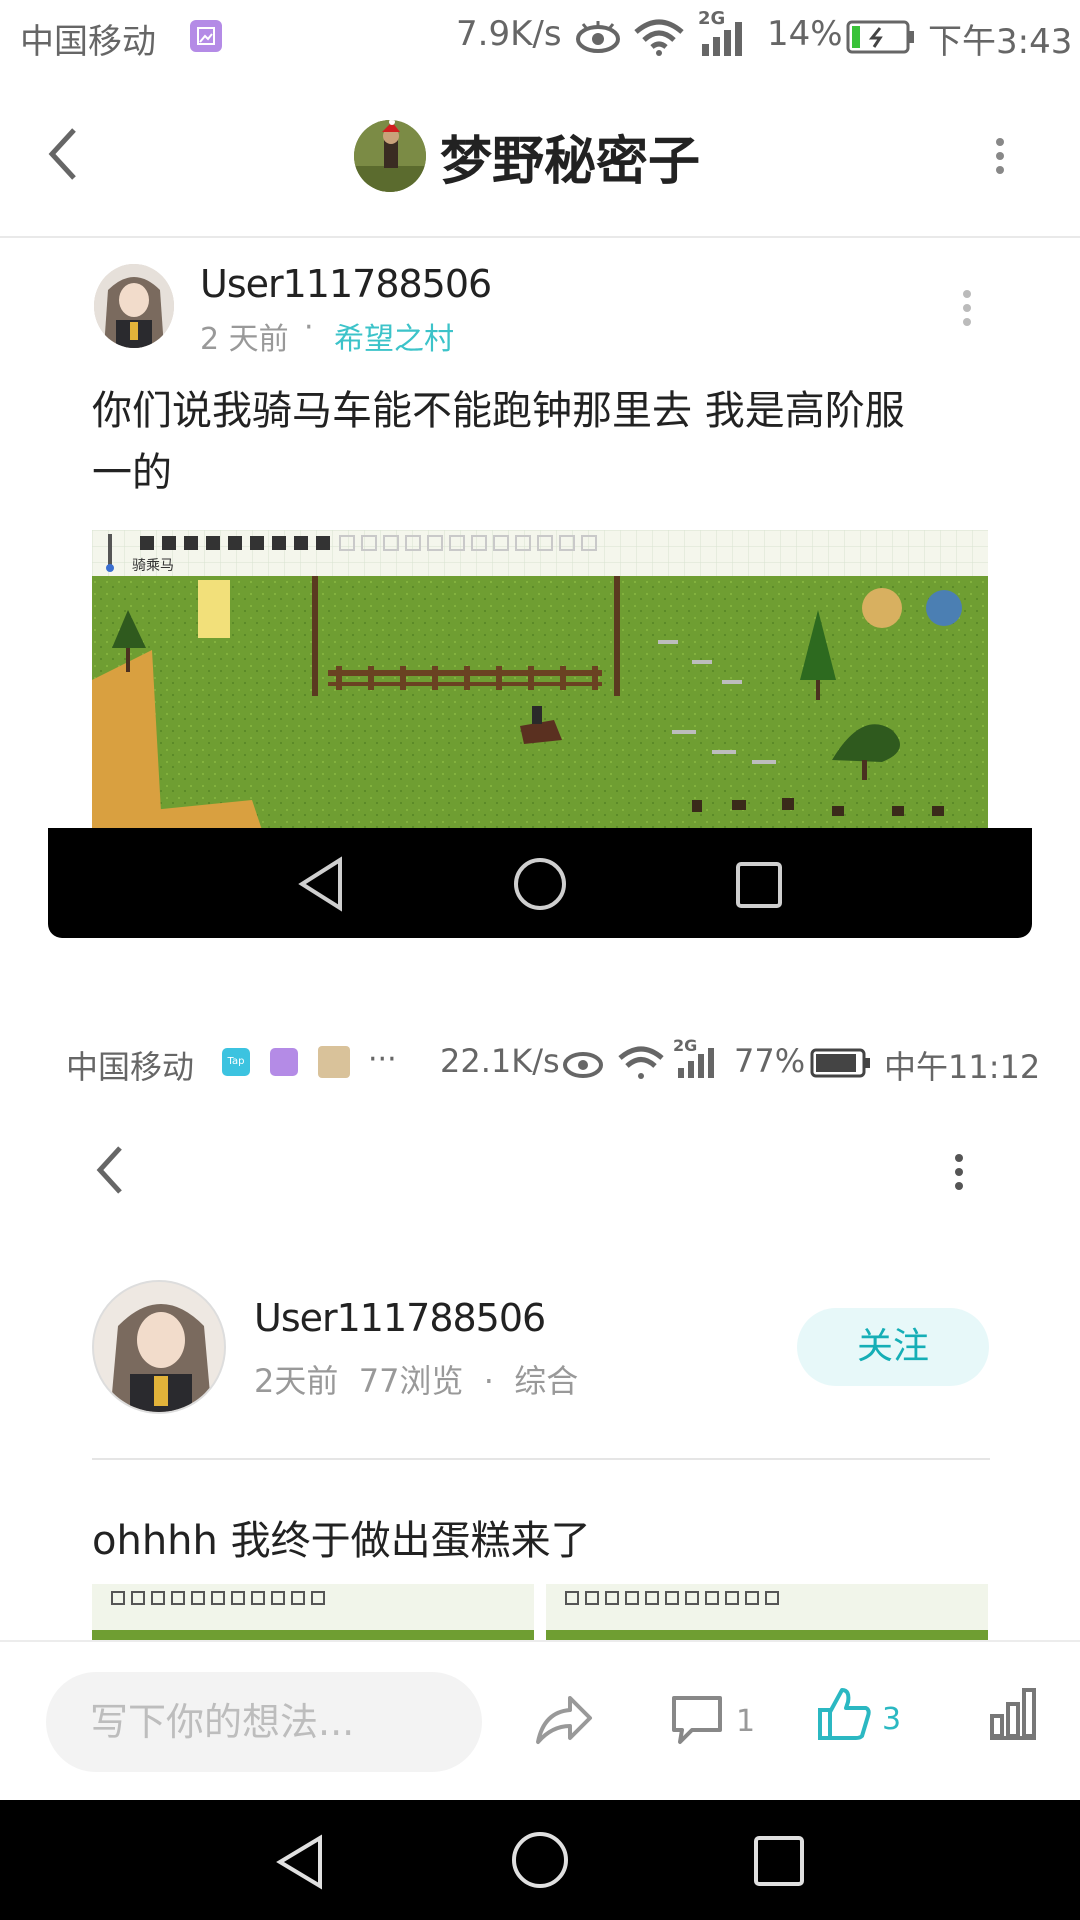 Image resolution: width=1080 pixels, height=1920 pixels. I want to click on inner-carrier: 中国移动, so click(130, 1067).